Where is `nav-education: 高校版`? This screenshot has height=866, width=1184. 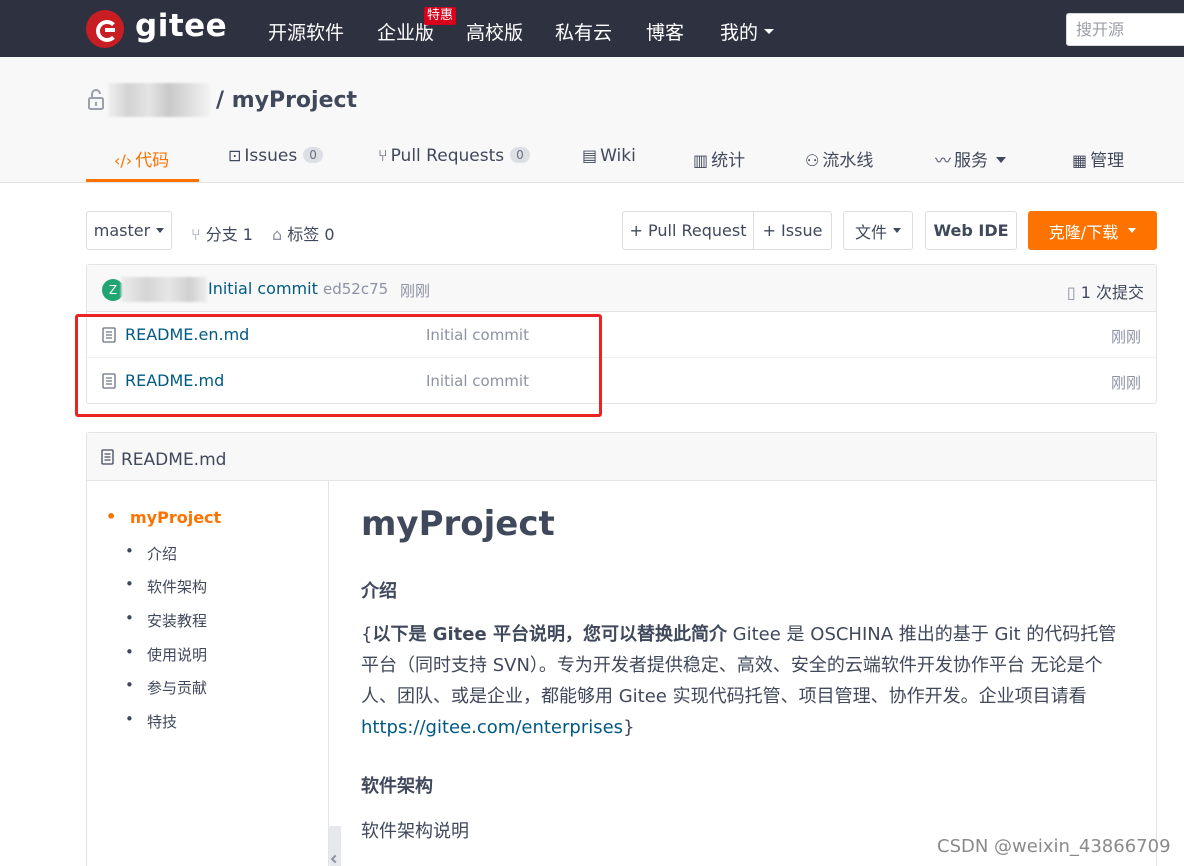 nav-education: 高校版 is located at coordinates (494, 31).